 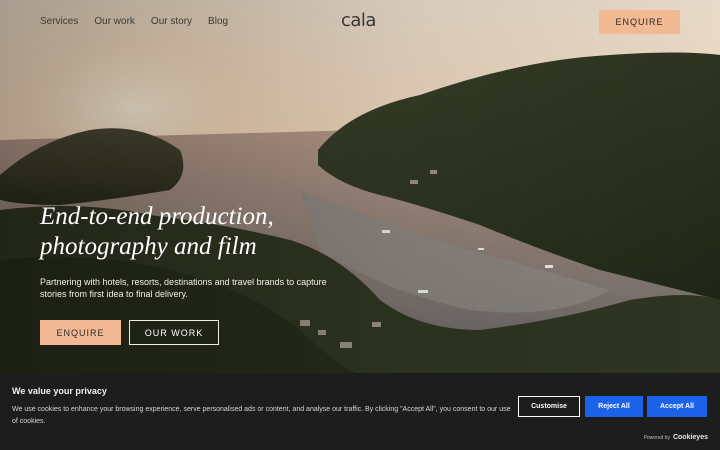 I want to click on main-nav: Services Our work Our story Blog, so click(x=134, y=22).